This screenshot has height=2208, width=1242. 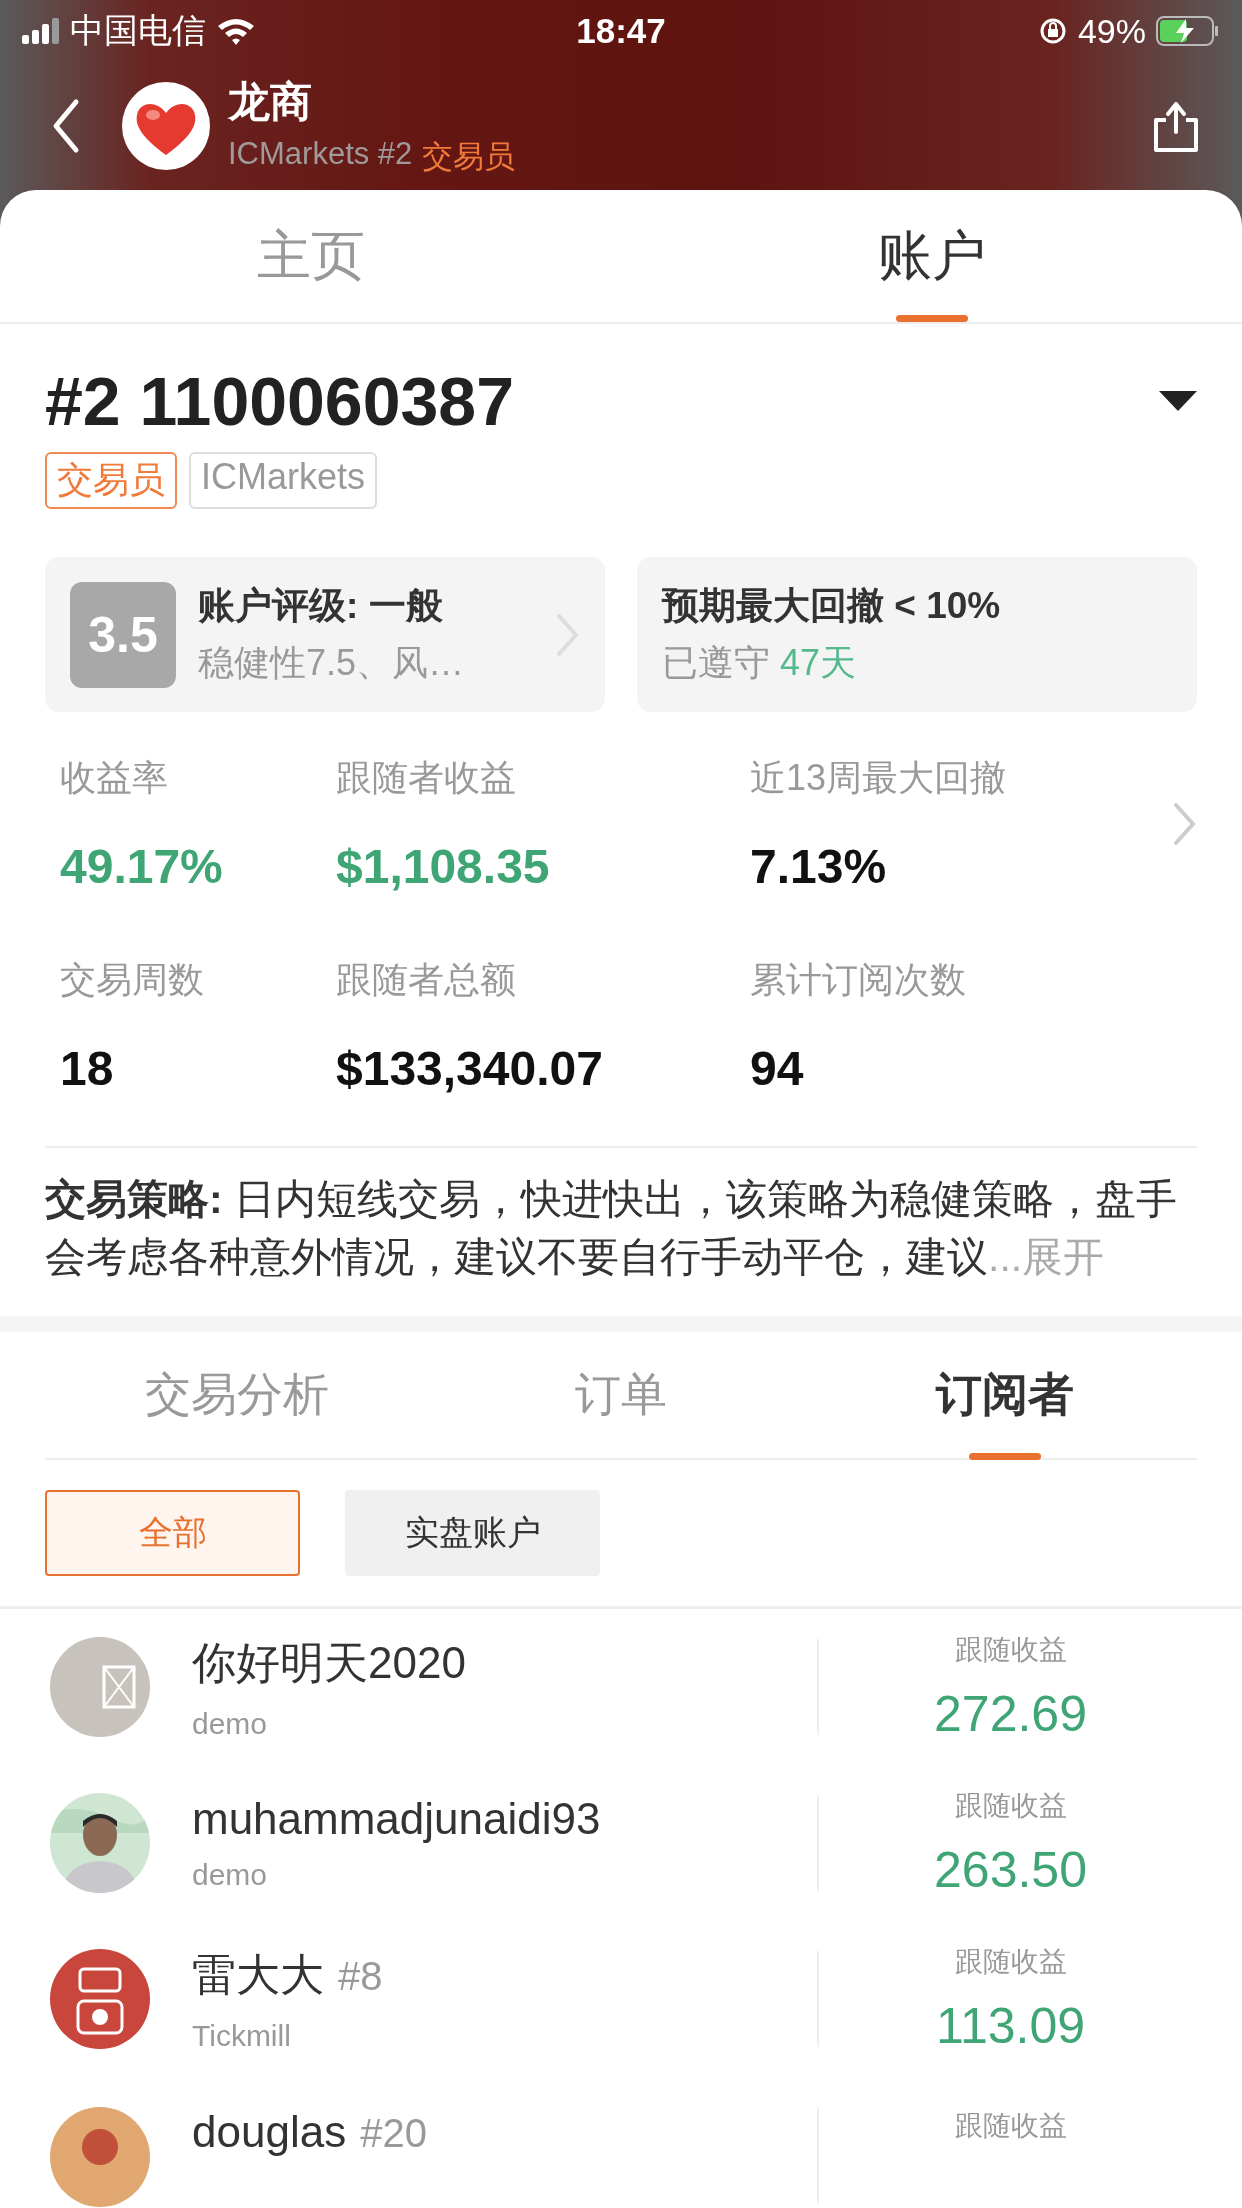 What do you see at coordinates (360, 1976) in the screenshot?
I see `subscriber-rank: #8` at bounding box center [360, 1976].